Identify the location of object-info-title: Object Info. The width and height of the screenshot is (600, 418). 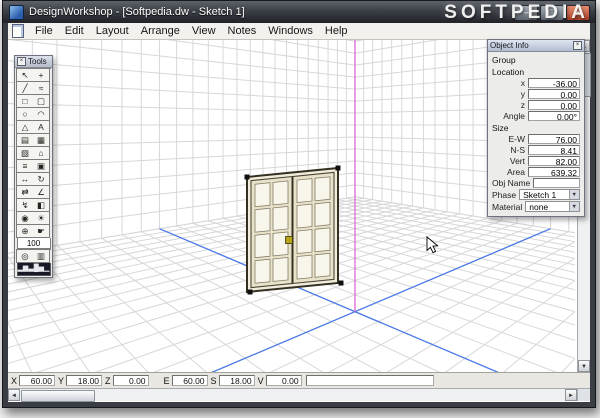
(509, 45).